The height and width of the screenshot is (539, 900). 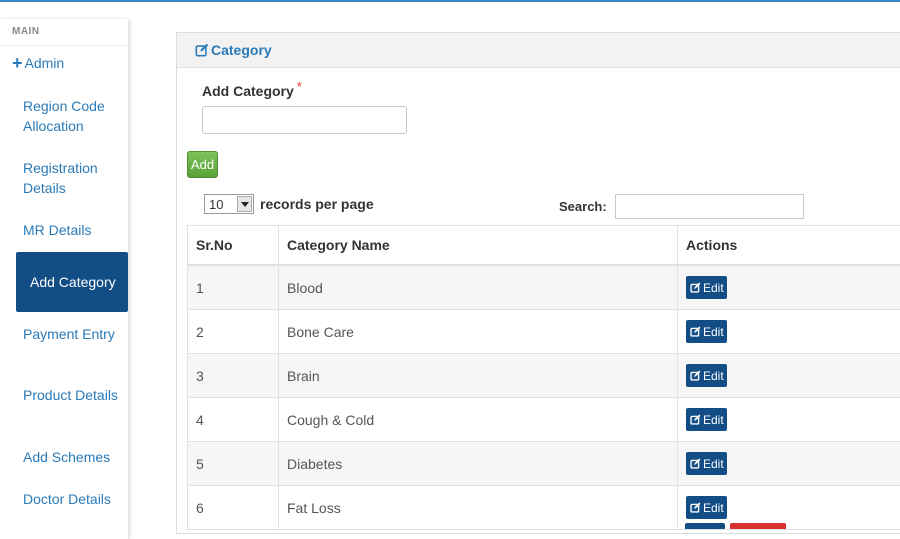 I want to click on table-row: 1 Blood Edit, so click(x=544, y=287).